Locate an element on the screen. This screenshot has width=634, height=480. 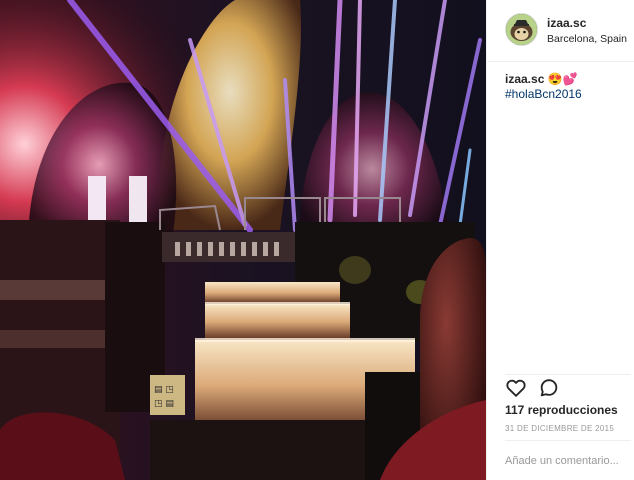
post-username: izaa.sc is located at coordinates (566, 23).